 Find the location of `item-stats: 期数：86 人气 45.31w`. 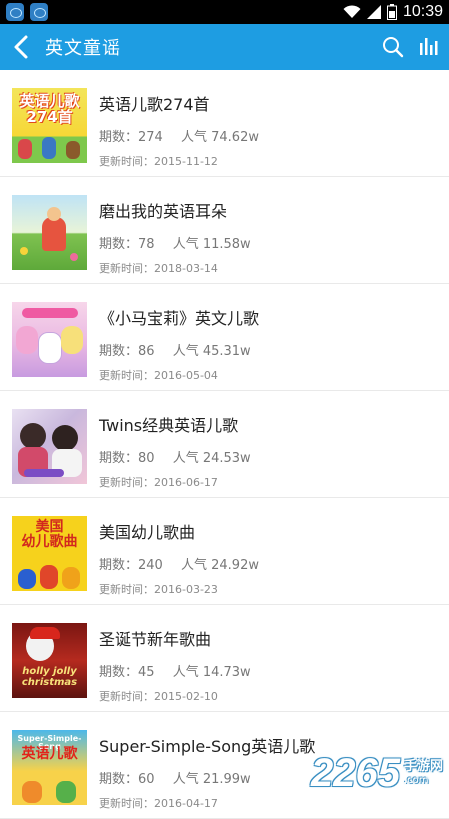

item-stats: 期数：86 人气 45.31w is located at coordinates (175, 349).